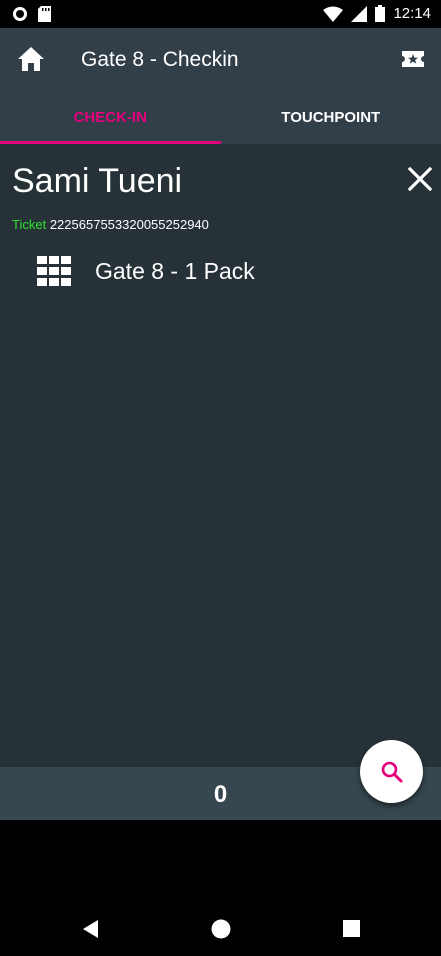 The height and width of the screenshot is (956, 441). Describe the element at coordinates (160, 59) in the screenshot. I see `page-title: Gate 8 - Checkin` at that location.